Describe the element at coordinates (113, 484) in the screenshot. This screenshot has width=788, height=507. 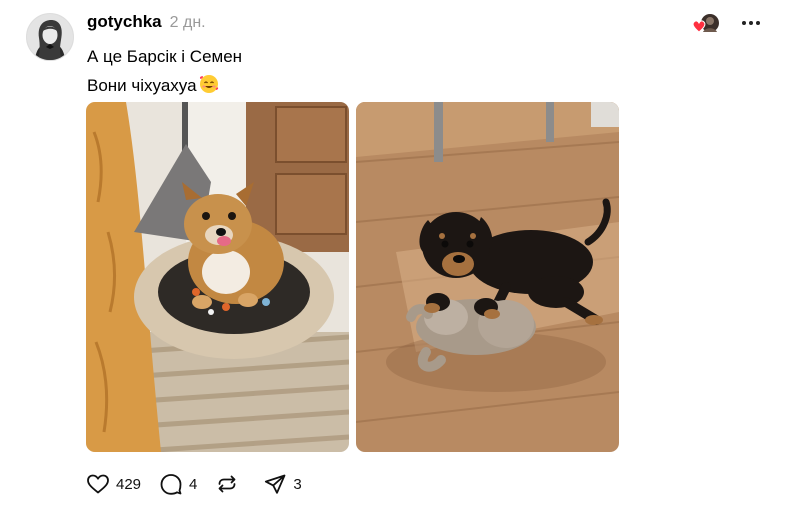
I see `like-button: 429` at that location.